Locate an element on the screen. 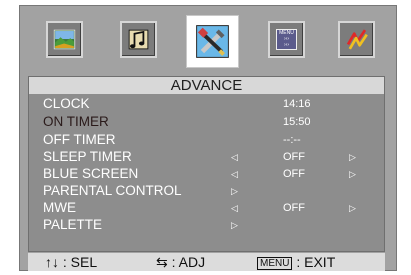 Image resolution: width=411 pixels, height=275 pixels. select-hint: ↑↓ : SEL is located at coordinates (71, 262).